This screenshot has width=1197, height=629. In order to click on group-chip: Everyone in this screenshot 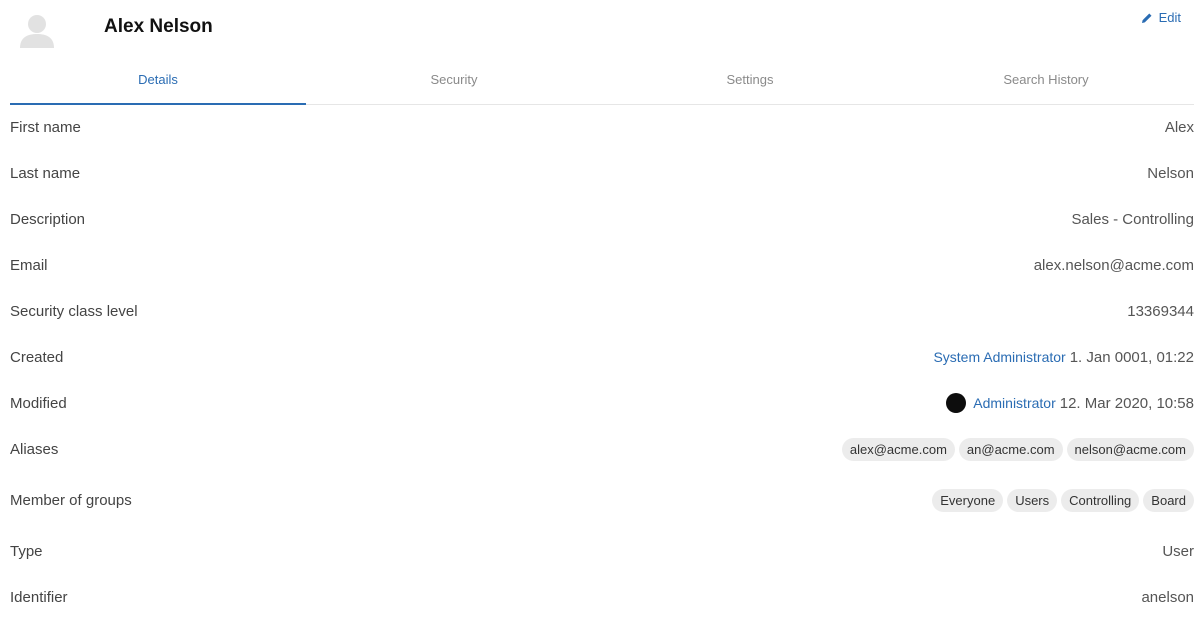, I will do `click(968, 500)`.